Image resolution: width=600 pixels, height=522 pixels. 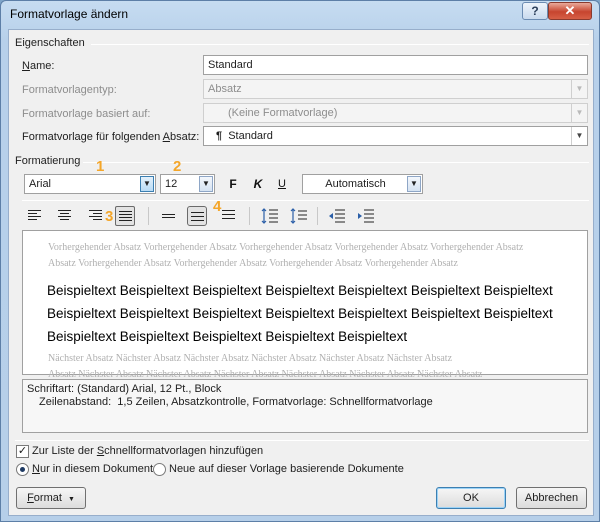 What do you see at coordinates (50, 43) in the screenshot?
I see `section-properties: Eigenschaften` at bounding box center [50, 43].